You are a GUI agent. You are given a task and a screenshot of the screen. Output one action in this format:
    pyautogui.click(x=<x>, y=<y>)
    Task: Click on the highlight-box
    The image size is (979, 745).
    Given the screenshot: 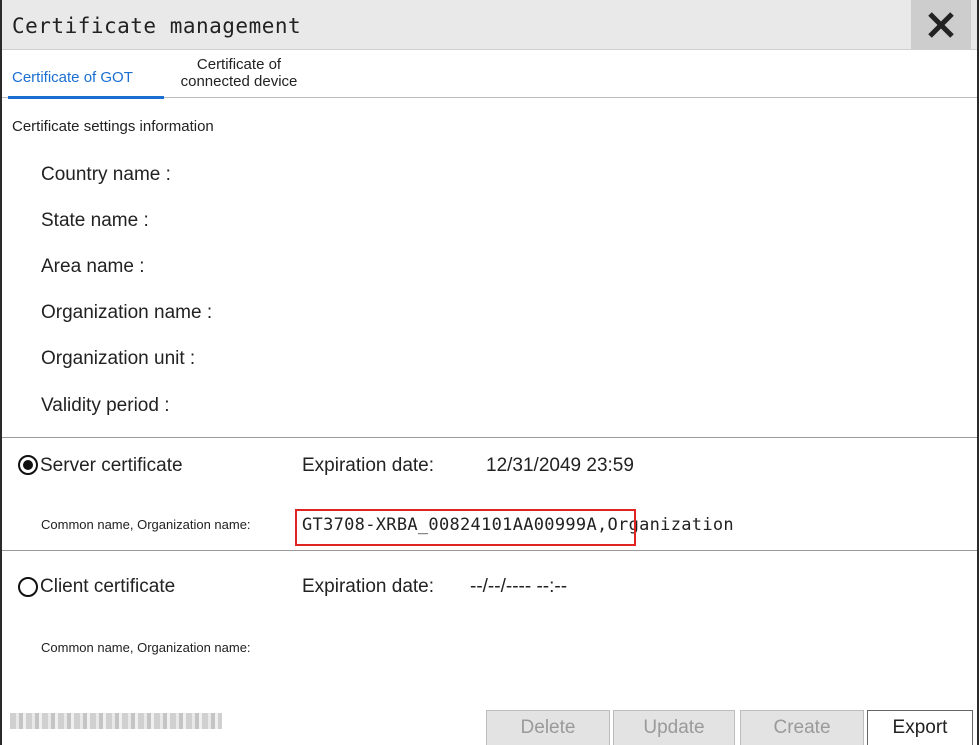 What is the action you would take?
    pyautogui.click(x=465, y=527)
    